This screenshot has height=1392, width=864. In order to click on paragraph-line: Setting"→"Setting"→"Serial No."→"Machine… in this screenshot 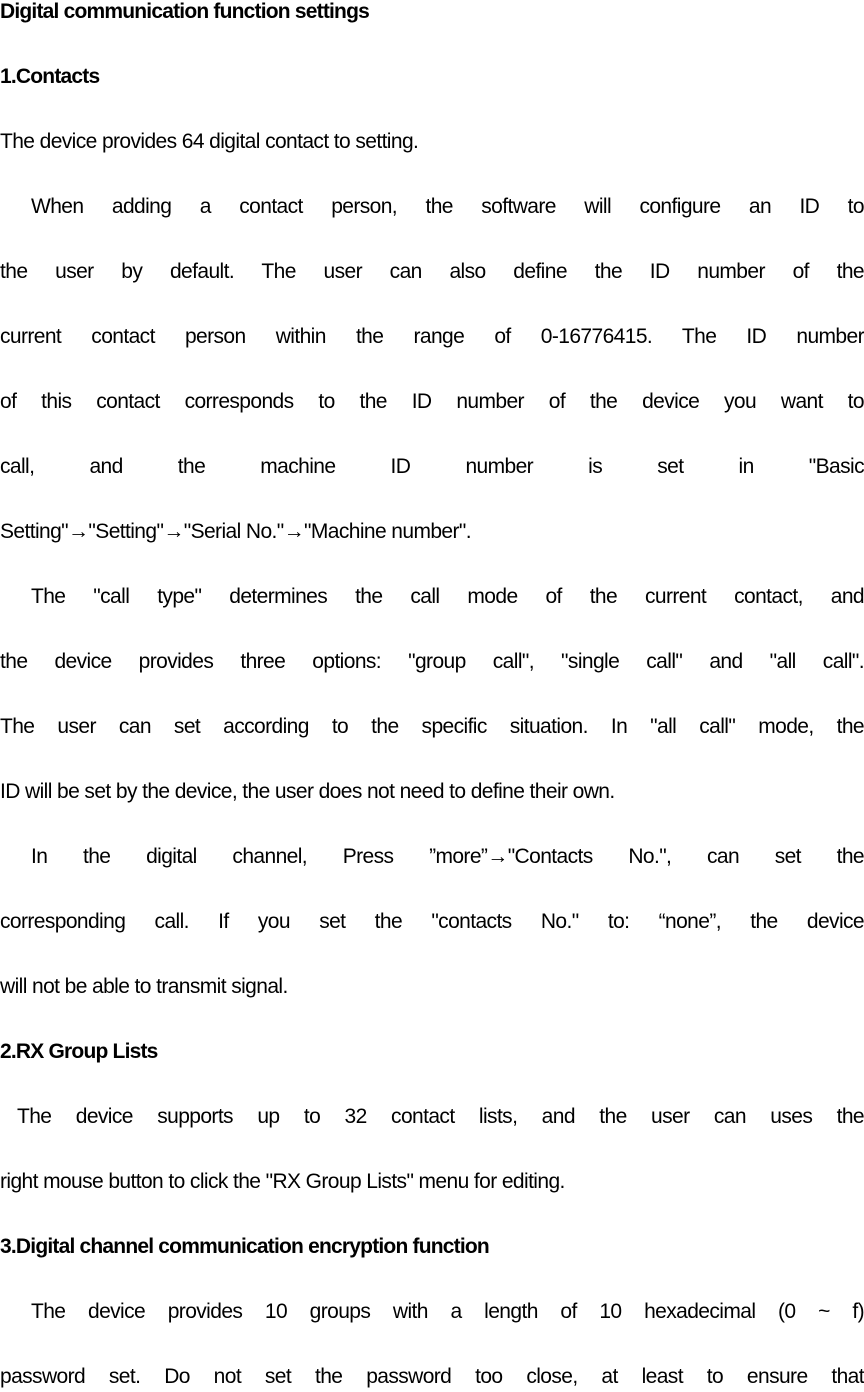, I will do `click(236, 531)`.